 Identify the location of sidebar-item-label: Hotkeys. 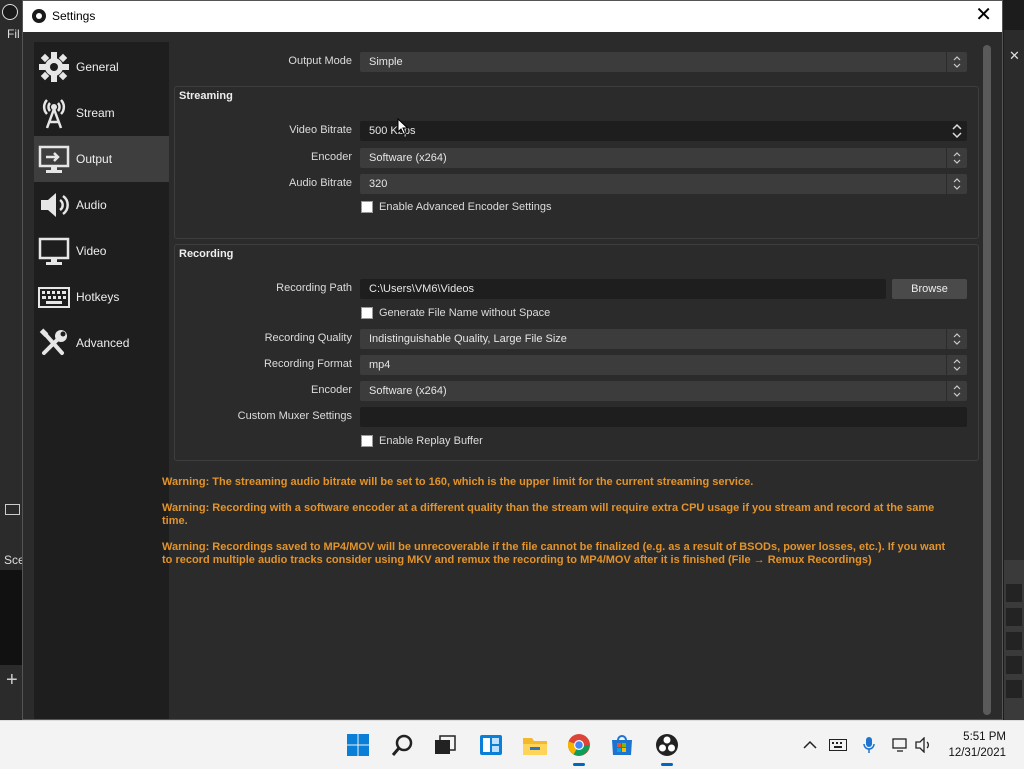
(98, 297).